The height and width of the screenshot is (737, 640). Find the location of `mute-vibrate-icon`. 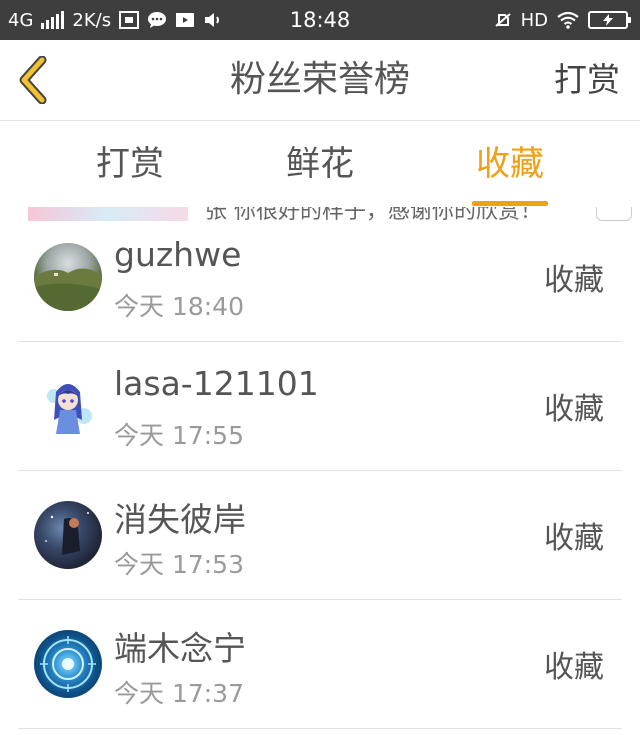

mute-vibrate-icon is located at coordinates (503, 20).